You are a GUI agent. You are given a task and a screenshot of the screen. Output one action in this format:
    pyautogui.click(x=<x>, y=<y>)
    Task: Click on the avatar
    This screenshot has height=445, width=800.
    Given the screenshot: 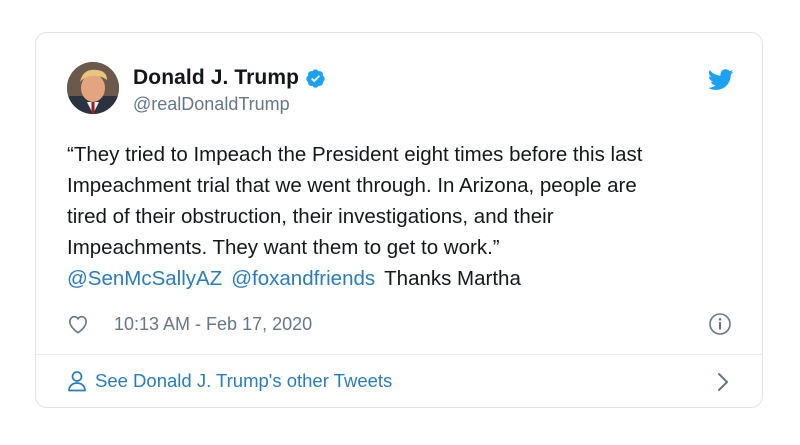 What is the action you would take?
    pyautogui.click(x=93, y=88)
    